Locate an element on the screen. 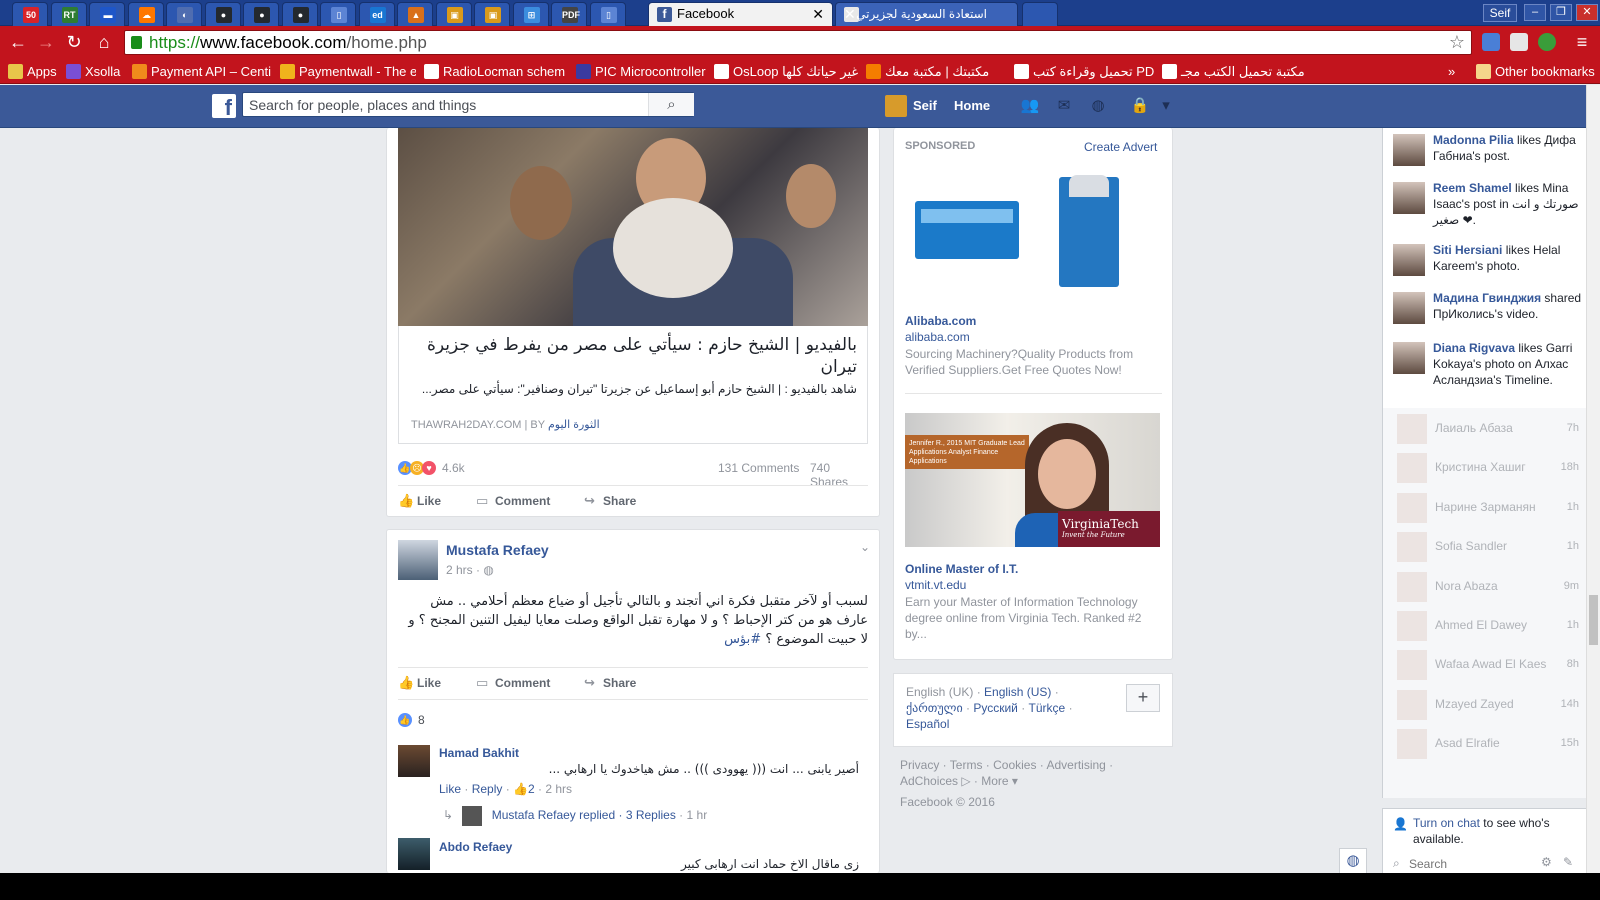  minimize-button: – is located at coordinates (1535, 12).